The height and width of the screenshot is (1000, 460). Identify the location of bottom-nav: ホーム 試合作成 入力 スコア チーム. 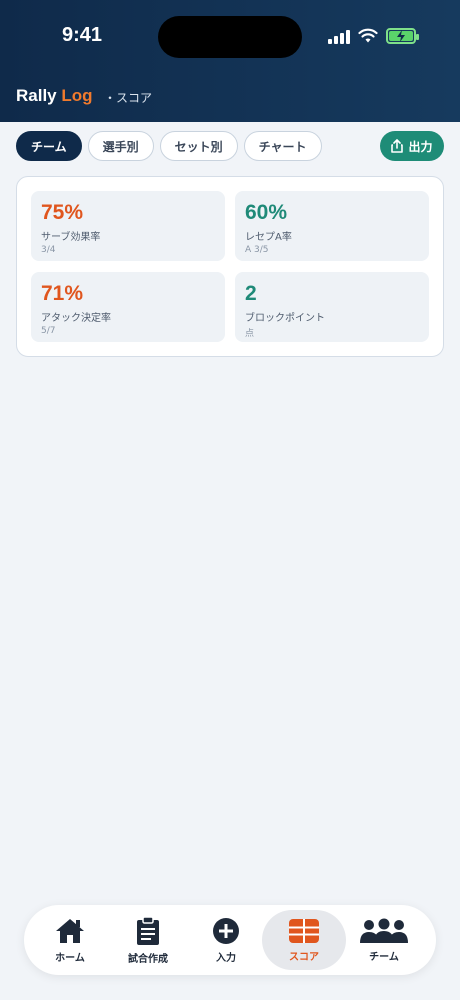
(230, 940).